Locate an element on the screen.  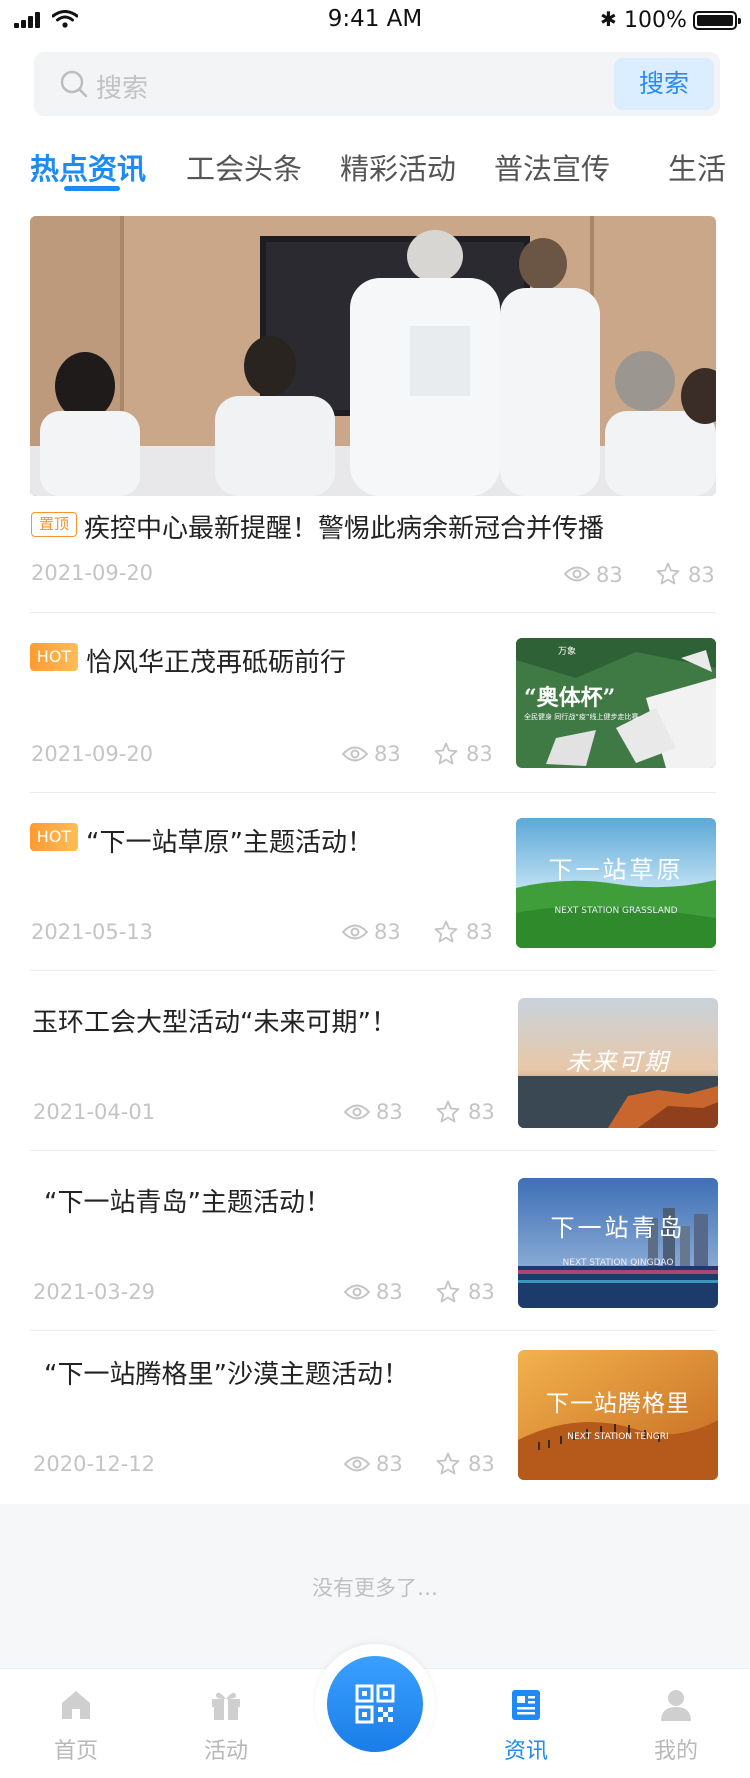
search-bar: 搜索 搜索 is located at coordinates (377, 84).